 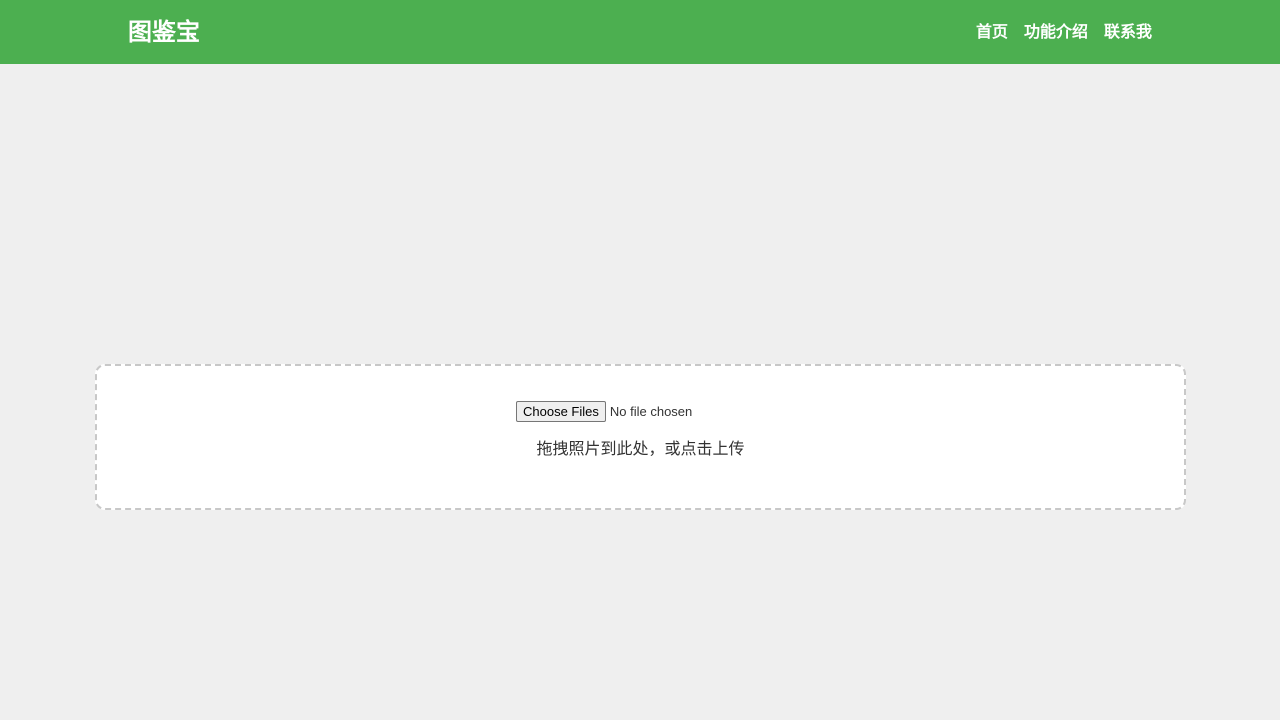 I want to click on nav-item-features: 功能介绍, so click(x=1056, y=32).